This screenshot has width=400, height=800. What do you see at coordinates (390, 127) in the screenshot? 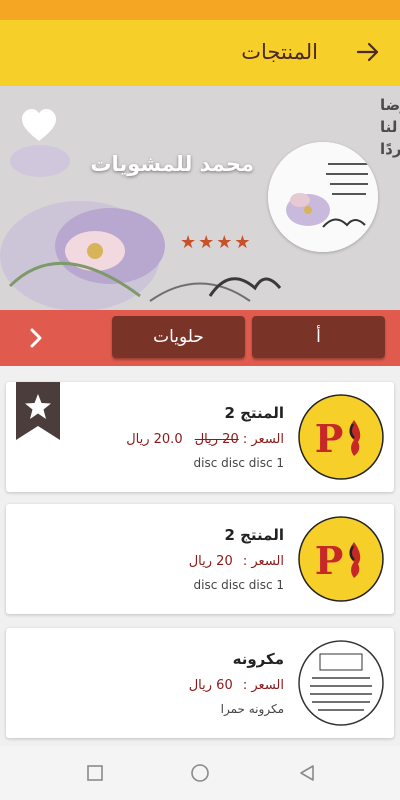
I see `banner-text-2: تهدي بها قلوبنا وتغفر لنا` at bounding box center [390, 127].